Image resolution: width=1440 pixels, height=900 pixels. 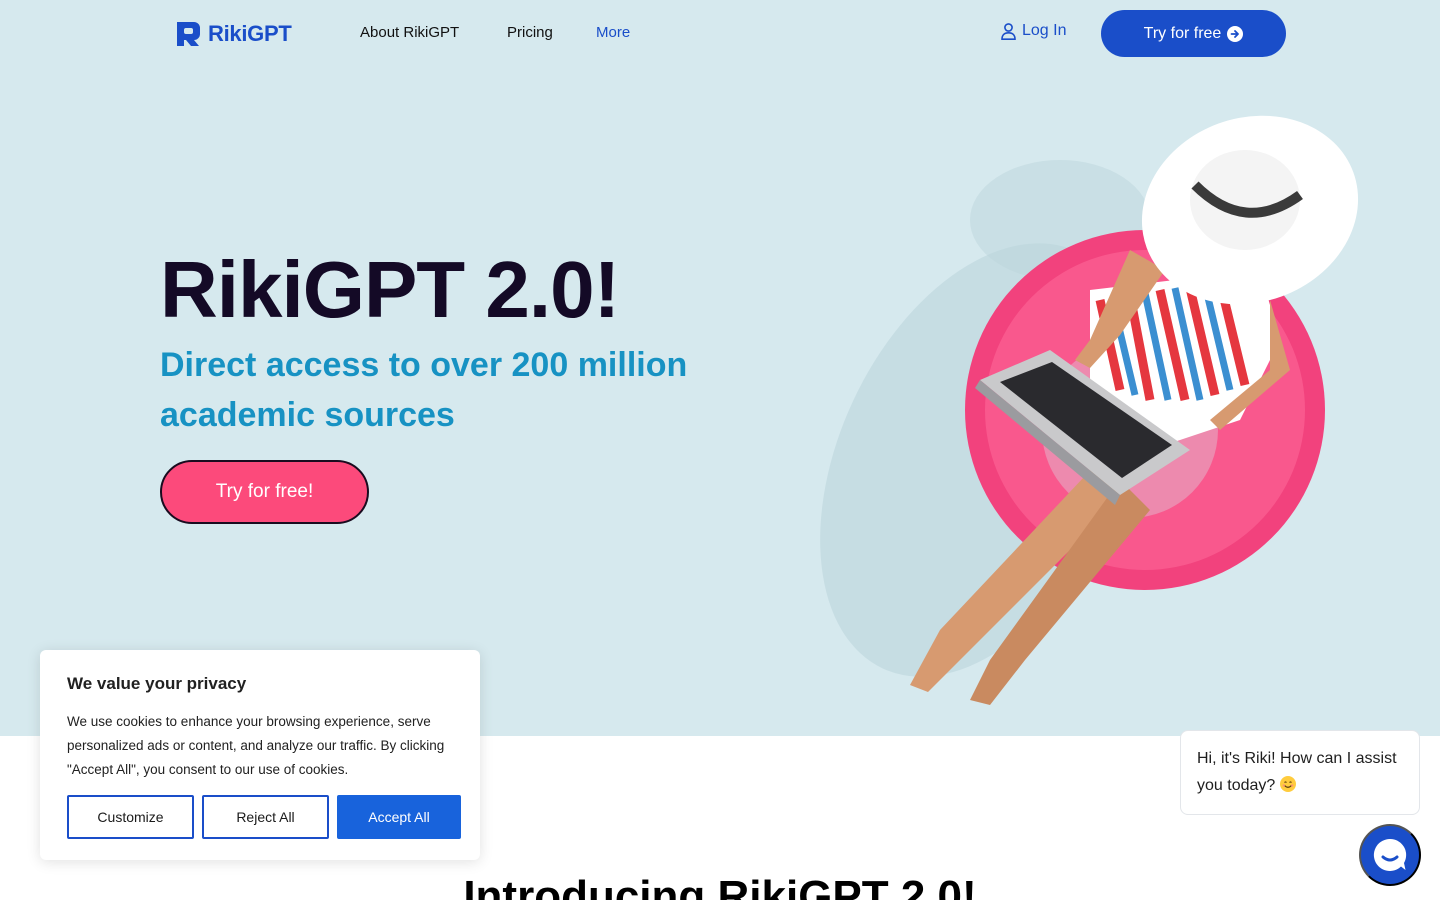 I want to click on user-icon, so click(x=1008, y=31).